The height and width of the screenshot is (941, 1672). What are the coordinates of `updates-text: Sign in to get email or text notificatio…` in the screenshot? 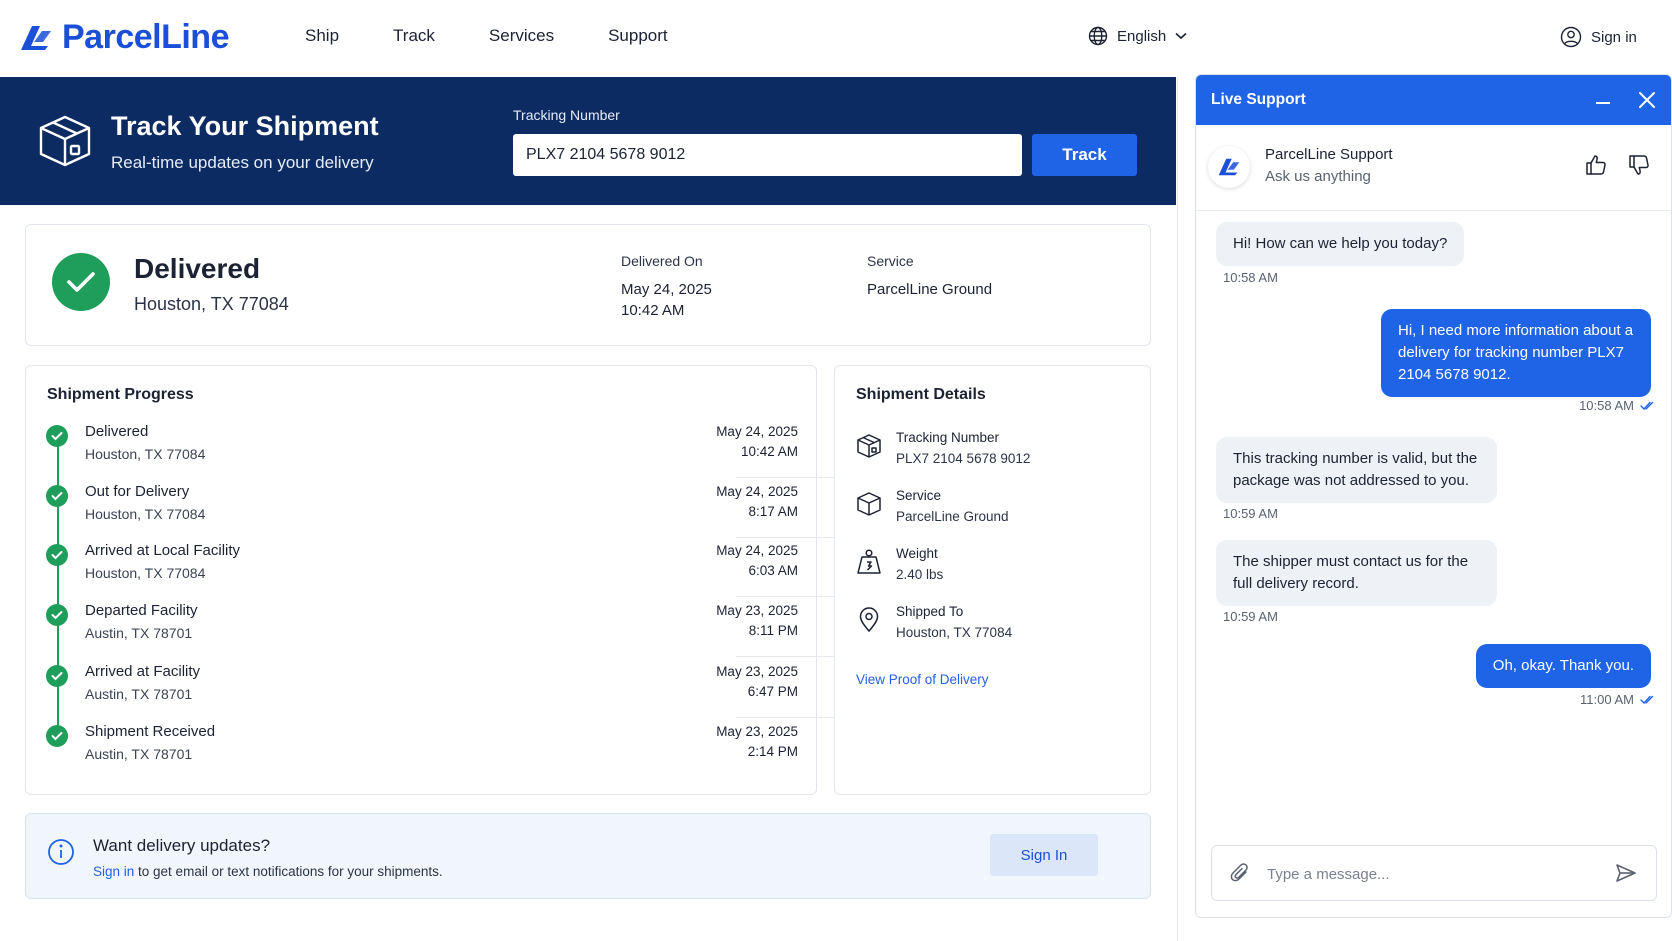 It's located at (268, 871).